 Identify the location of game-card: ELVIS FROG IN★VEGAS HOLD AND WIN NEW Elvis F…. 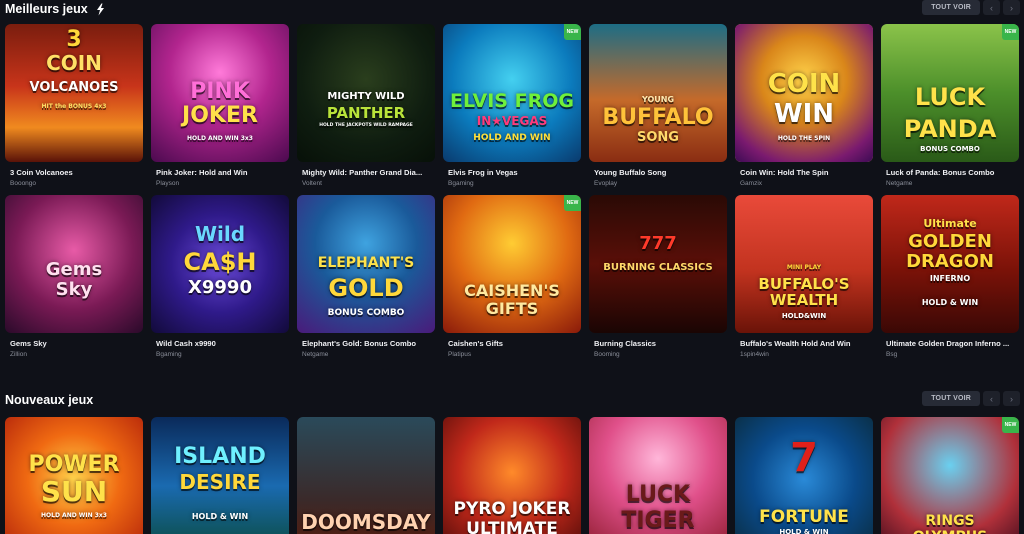
(512, 105).